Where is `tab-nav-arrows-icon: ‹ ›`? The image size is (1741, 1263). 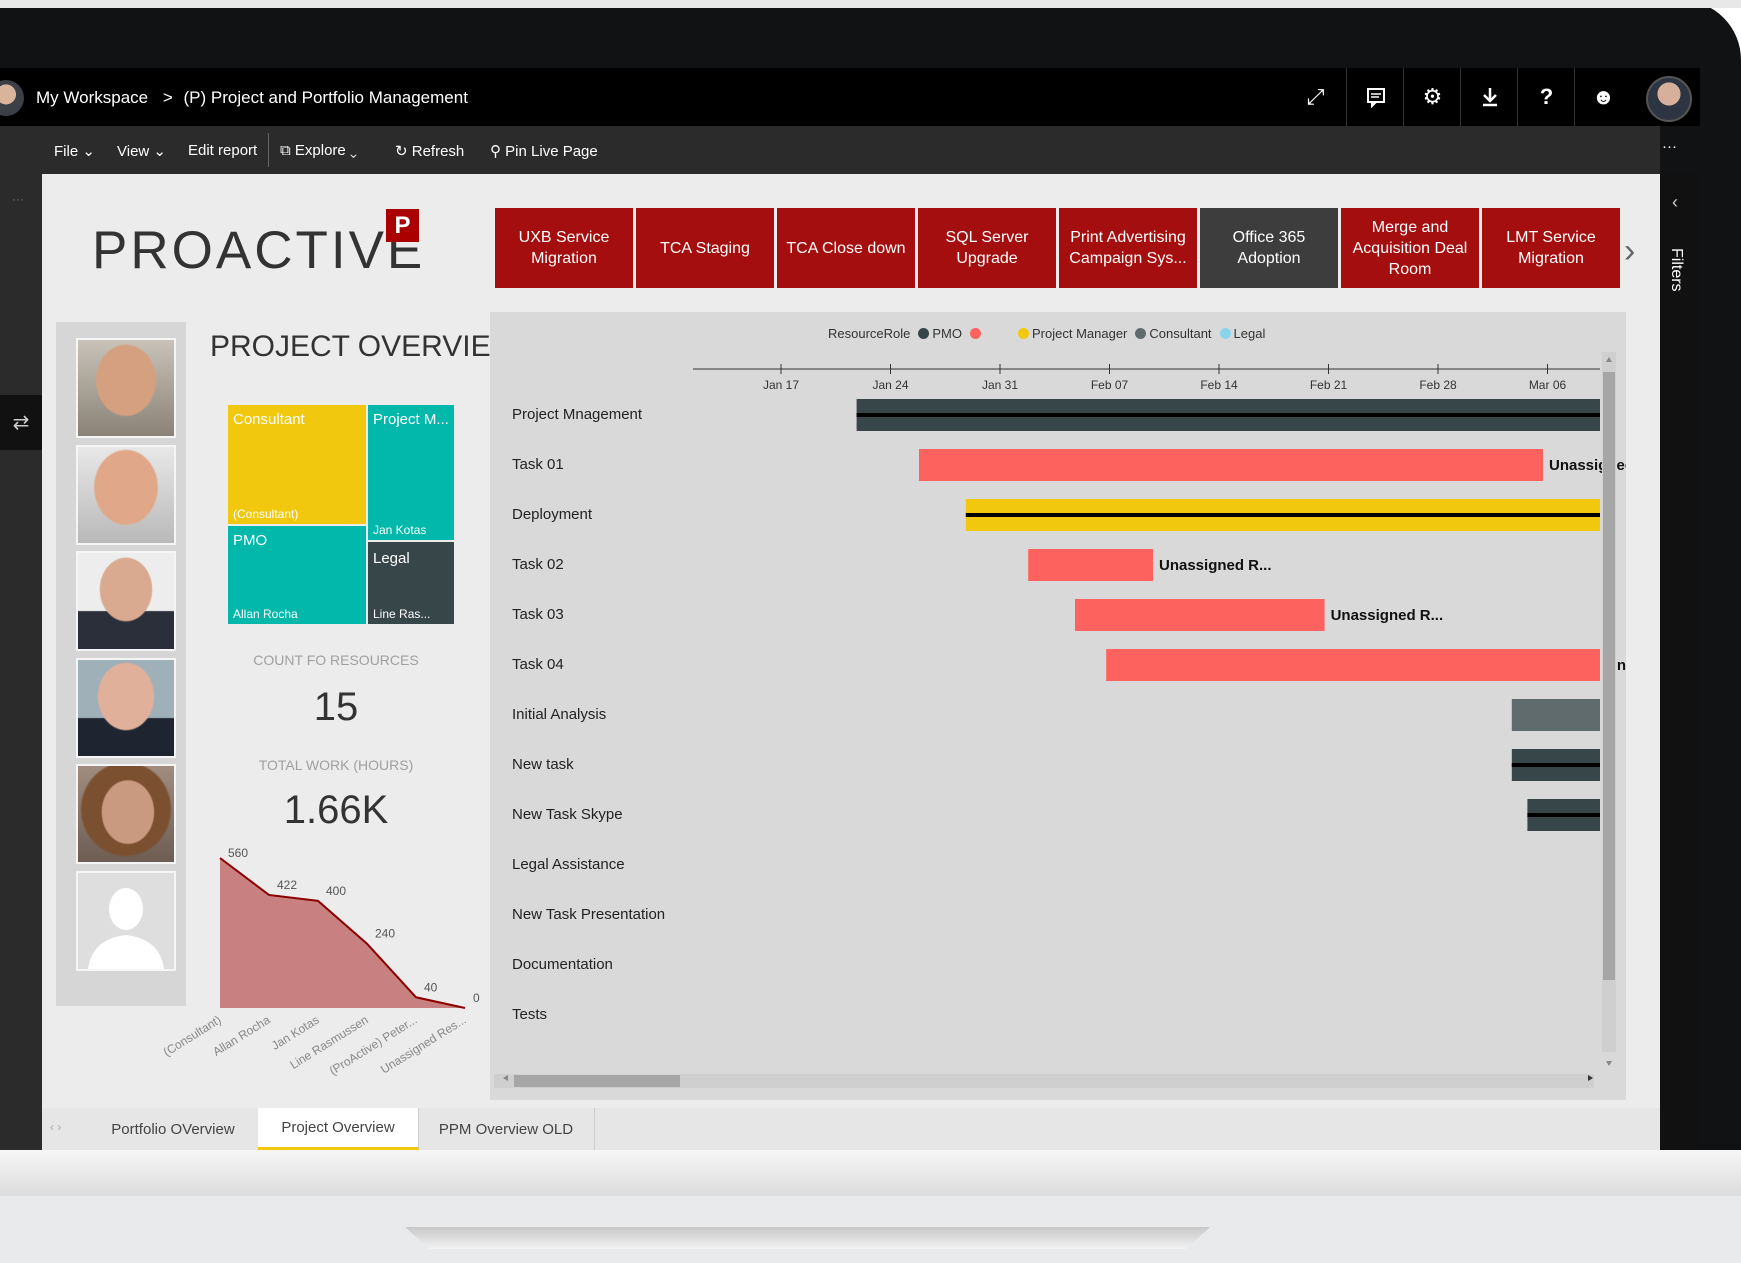 tab-nav-arrows-icon: ‹ › is located at coordinates (55, 1127).